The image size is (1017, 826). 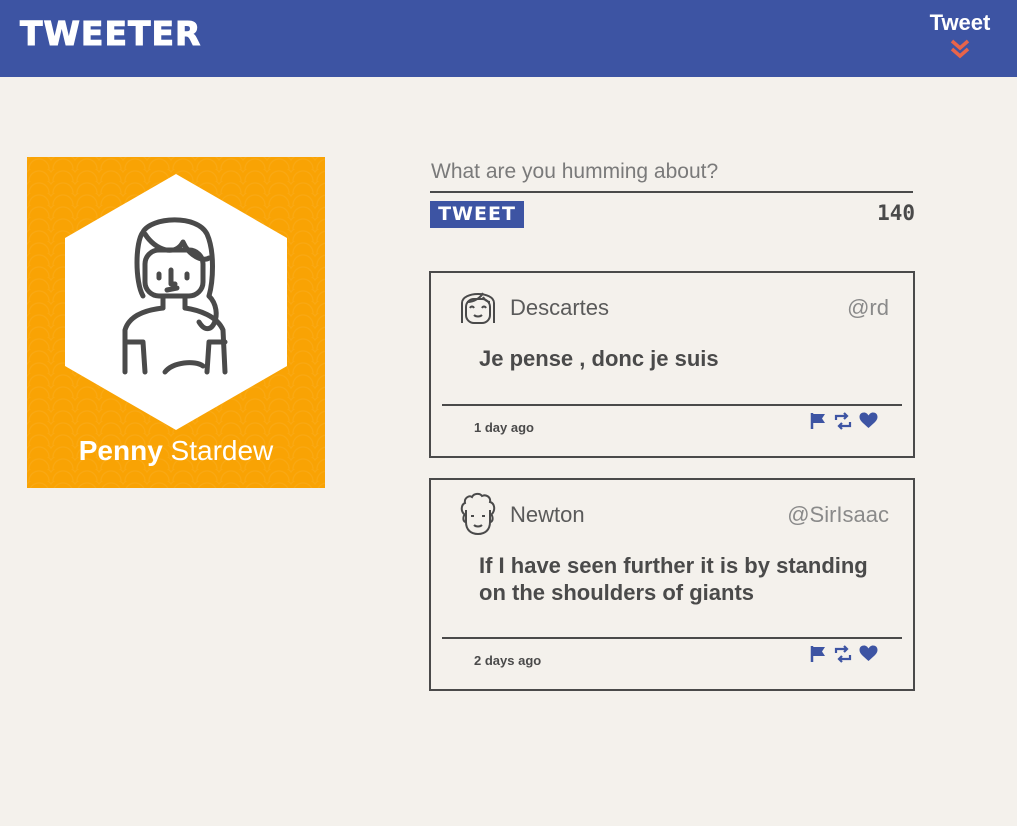 What do you see at coordinates (896, 213) in the screenshot?
I see `char-counter: 140` at bounding box center [896, 213].